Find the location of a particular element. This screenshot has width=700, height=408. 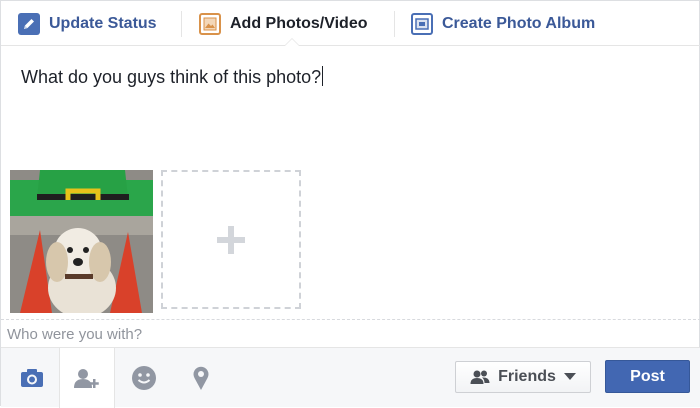

location-pin-icon is located at coordinates (201, 378).